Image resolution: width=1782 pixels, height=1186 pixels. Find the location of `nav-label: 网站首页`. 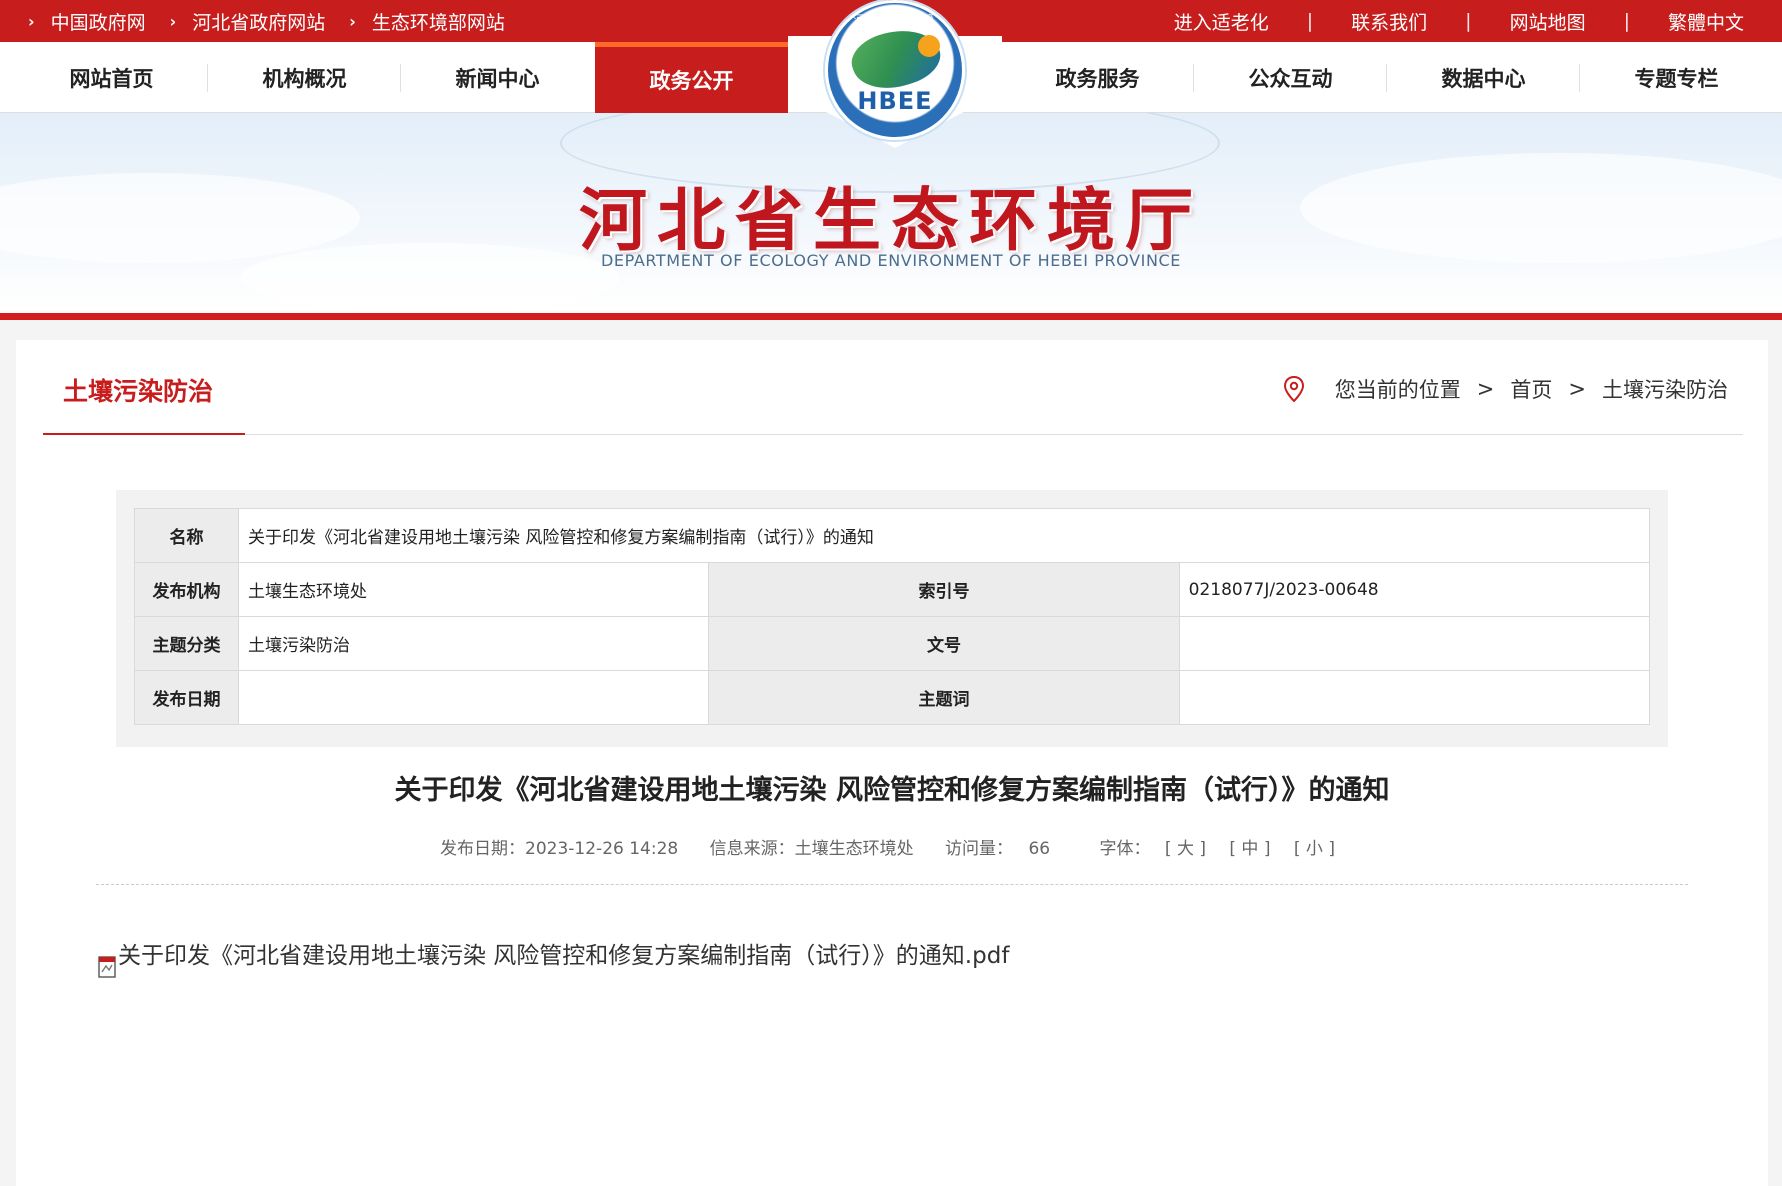

nav-label: 网站首页 is located at coordinates (111, 78).